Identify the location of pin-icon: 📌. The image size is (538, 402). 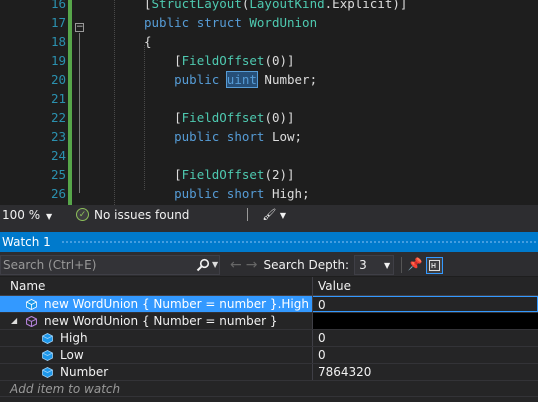
(415, 265).